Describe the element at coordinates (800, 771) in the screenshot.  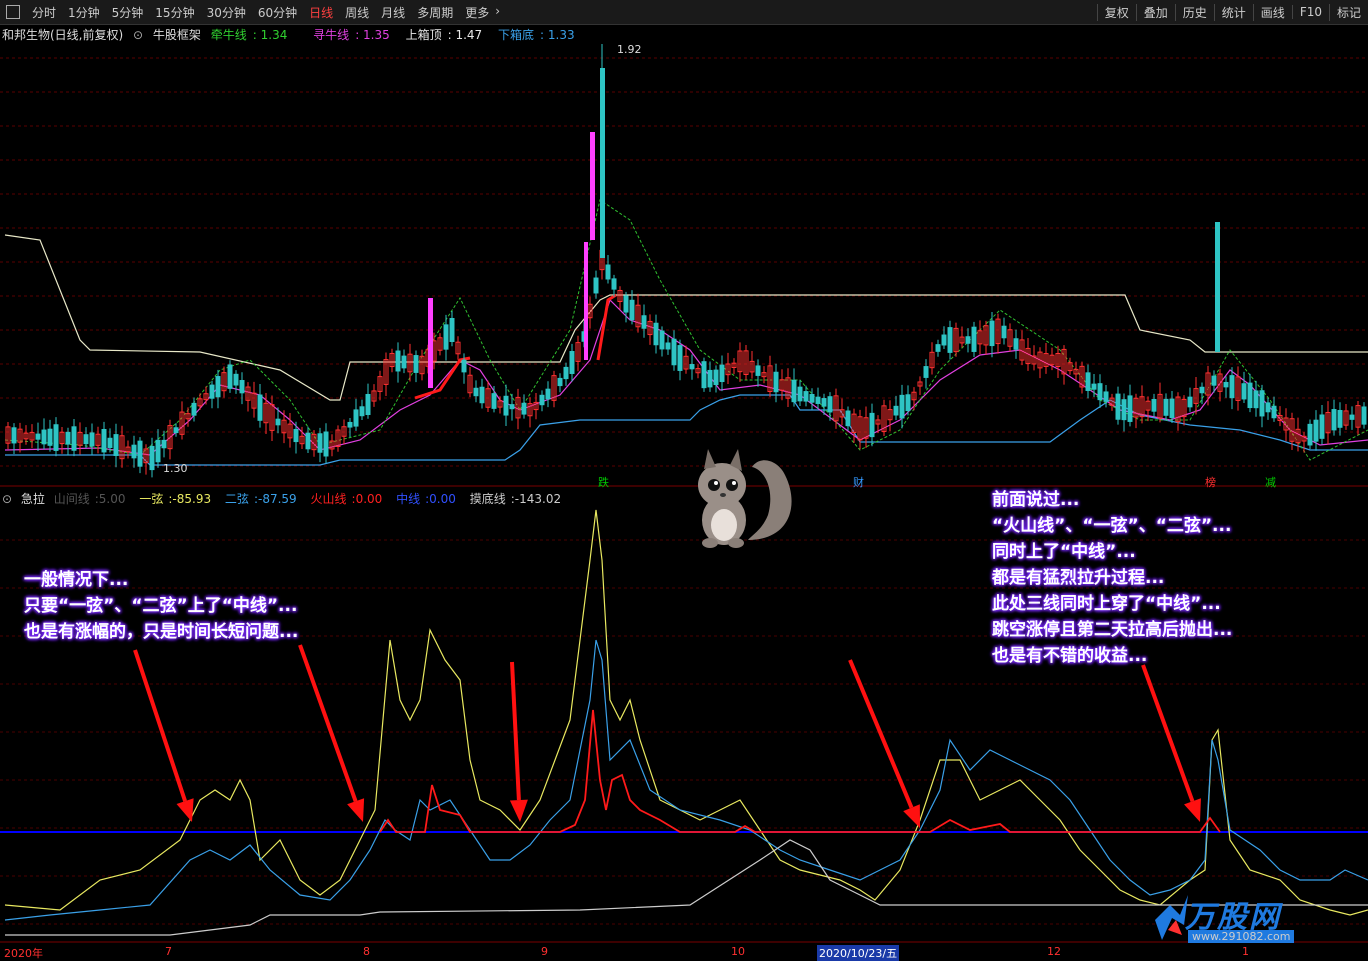
I see `huoshan-line` at that location.